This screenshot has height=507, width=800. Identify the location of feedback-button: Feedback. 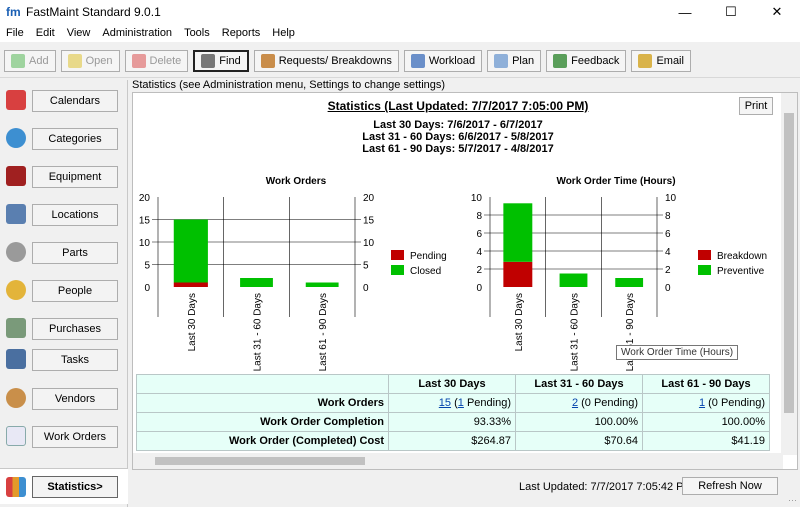
(586, 60).